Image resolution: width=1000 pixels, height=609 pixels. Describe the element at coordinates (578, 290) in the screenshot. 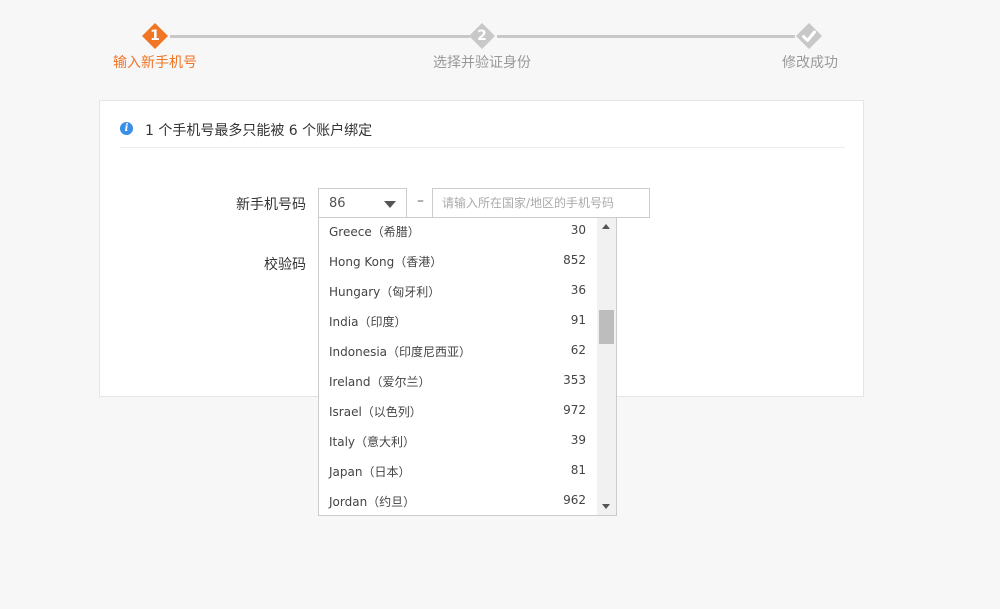

I see `country-option-code: 36` at that location.